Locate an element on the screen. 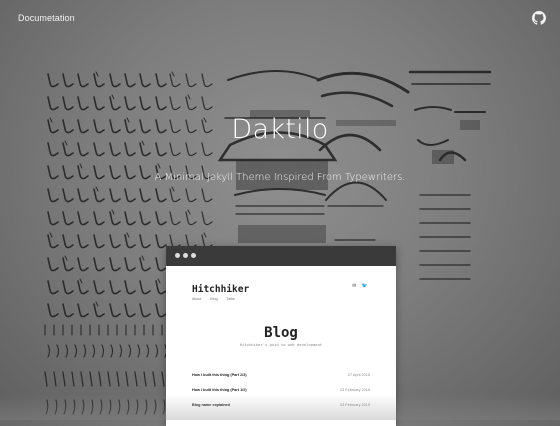  github-icon is located at coordinates (539, 18).